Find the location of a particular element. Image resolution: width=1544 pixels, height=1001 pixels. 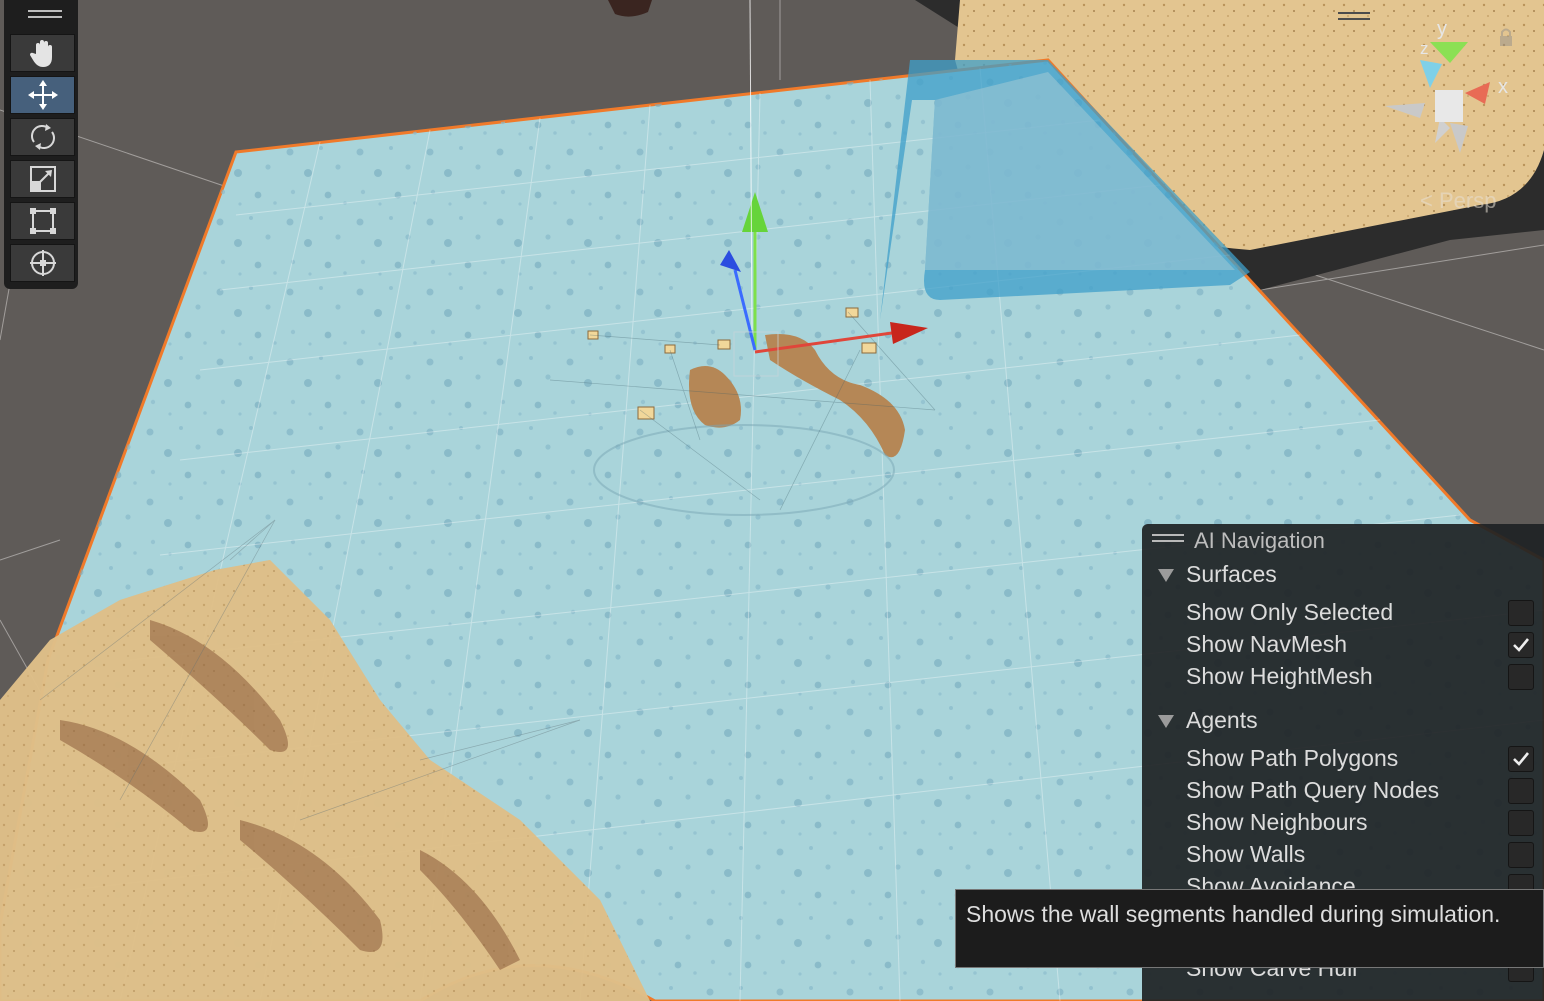

checkbox-show-only-selected is located at coordinates (1521, 613).